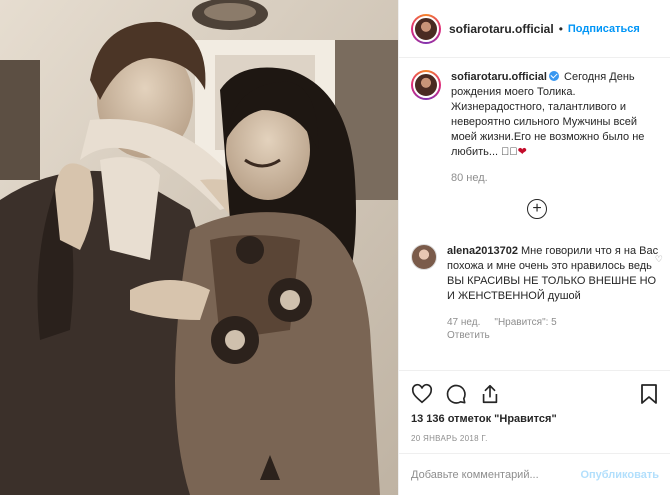 The width and height of the screenshot is (670, 495). Describe the element at coordinates (499, 77) in the screenshot. I see `caption-username: sofiarotaru.official` at that location.